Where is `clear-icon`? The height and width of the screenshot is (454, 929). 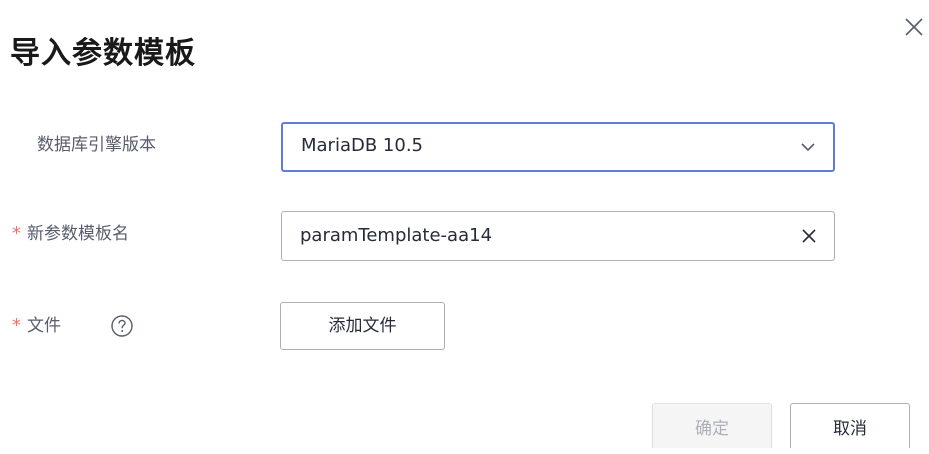
clear-icon is located at coordinates (809, 236).